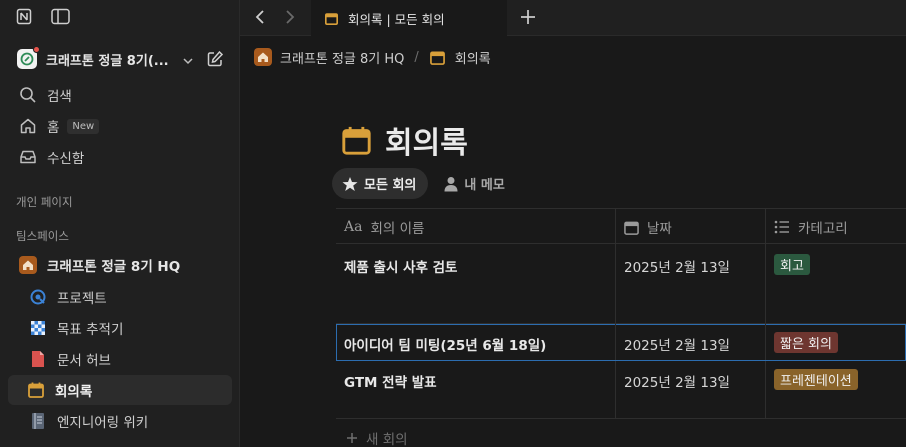 The width and height of the screenshot is (906, 447). I want to click on new-tab-icon, so click(528, 19).